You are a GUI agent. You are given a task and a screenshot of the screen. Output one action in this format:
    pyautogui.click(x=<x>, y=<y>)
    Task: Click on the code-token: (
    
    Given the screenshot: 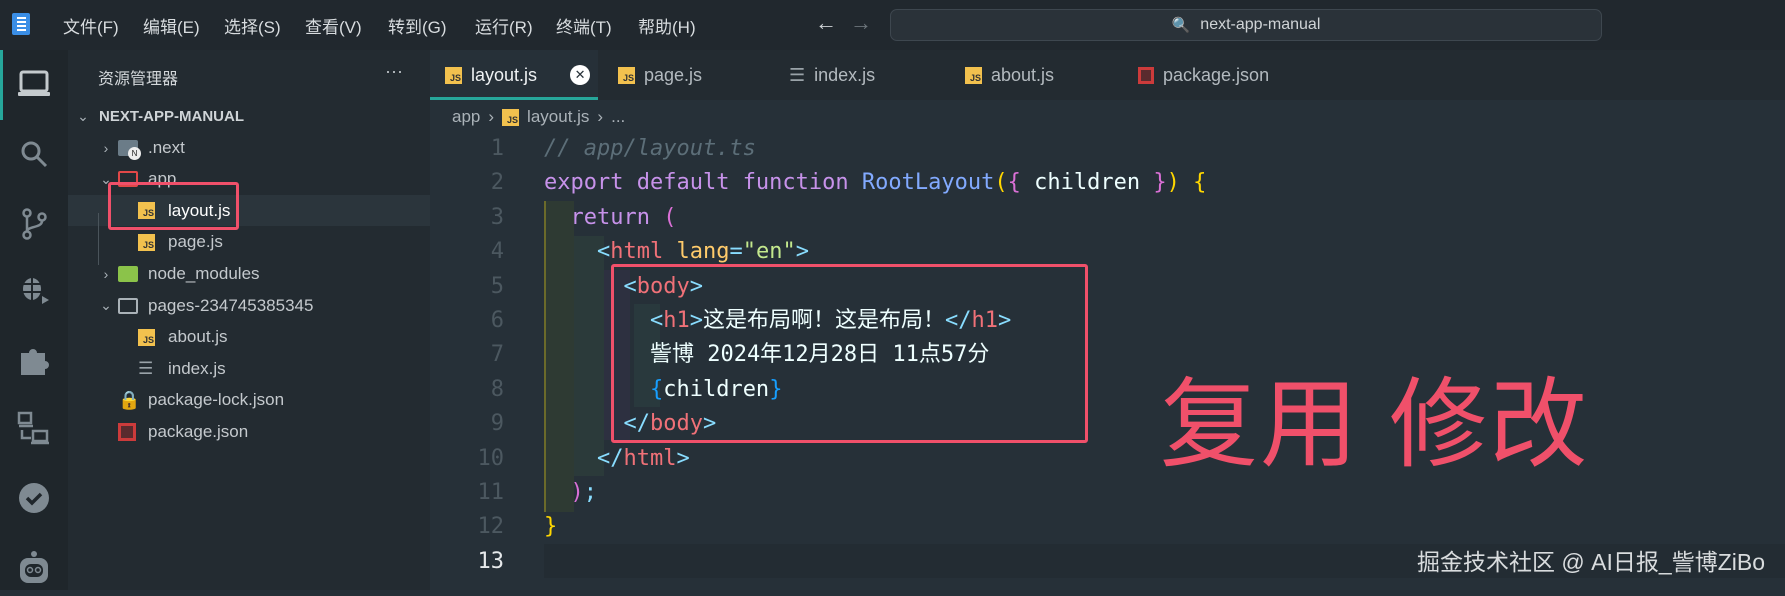 What is the action you would take?
    pyautogui.click(x=670, y=217)
    